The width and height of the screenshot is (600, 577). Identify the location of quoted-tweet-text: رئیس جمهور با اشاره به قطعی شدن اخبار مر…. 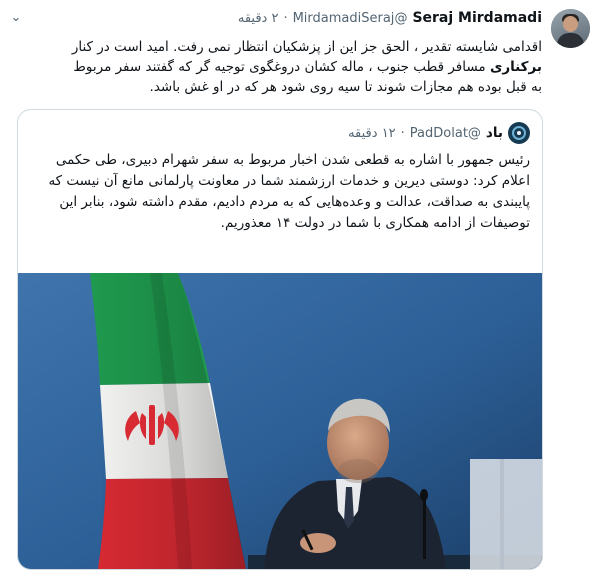
(289, 191).